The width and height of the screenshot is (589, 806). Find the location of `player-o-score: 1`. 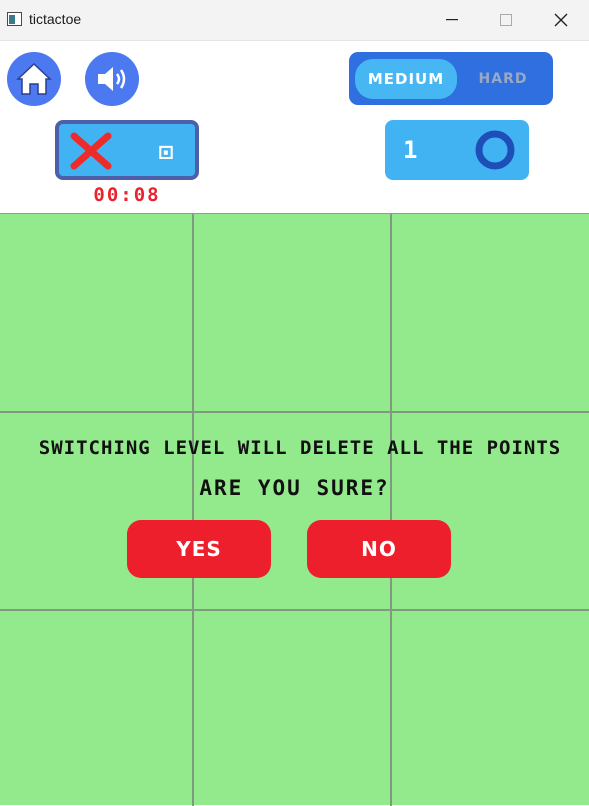

player-o-score: 1 is located at coordinates (410, 150).